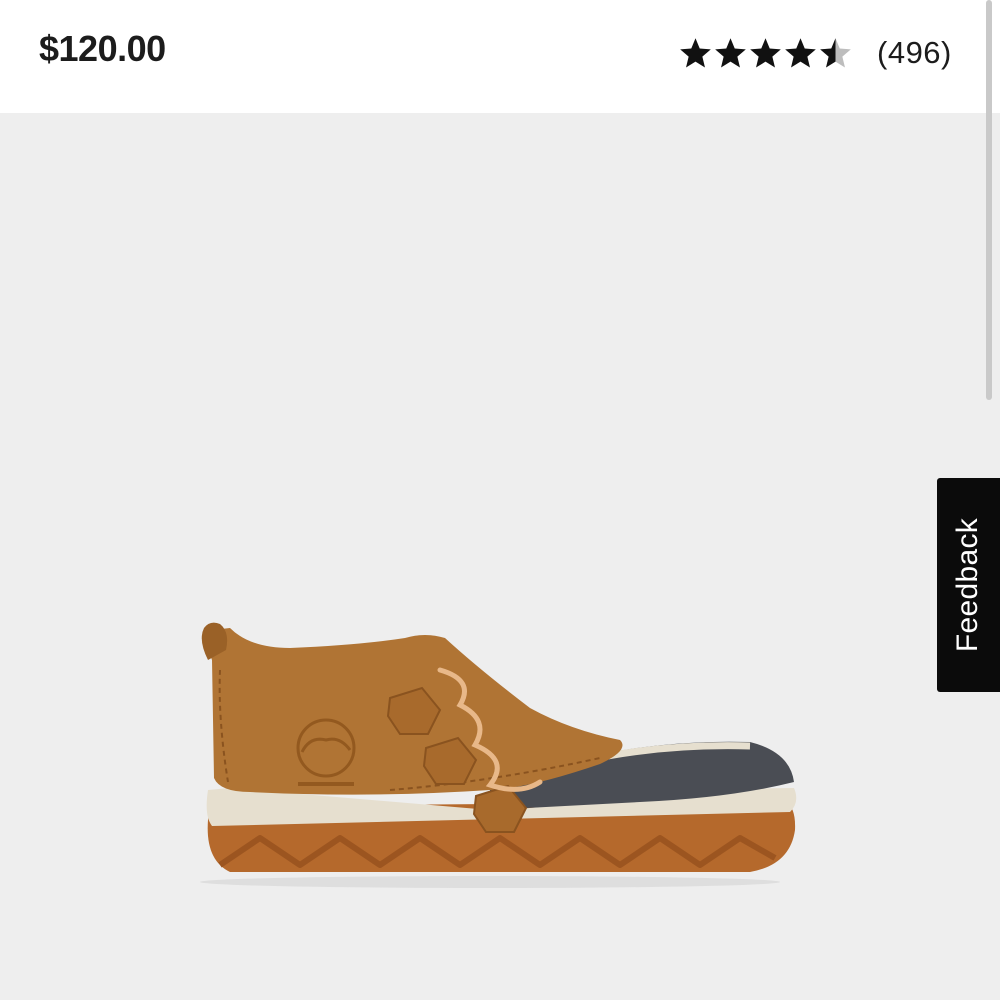  I want to click on price-rating-header: $120.00 (496), so click(500, 56).